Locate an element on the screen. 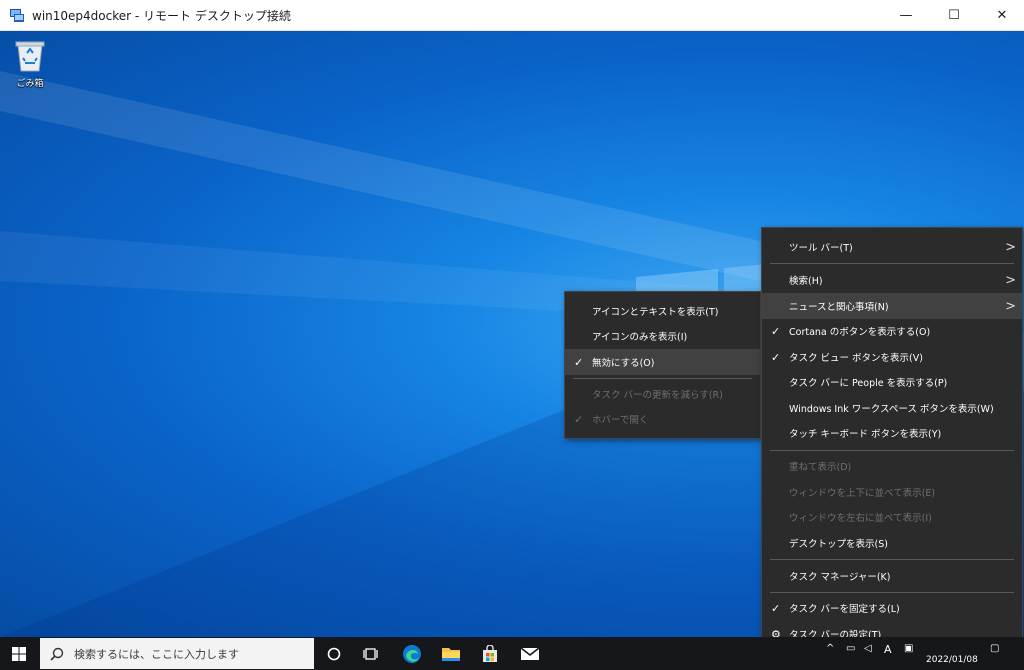 Image resolution: width=1024 pixels, height=670 pixels. menu-item-open-on-hover: ✓ ホバーで開く is located at coordinates (662, 419).